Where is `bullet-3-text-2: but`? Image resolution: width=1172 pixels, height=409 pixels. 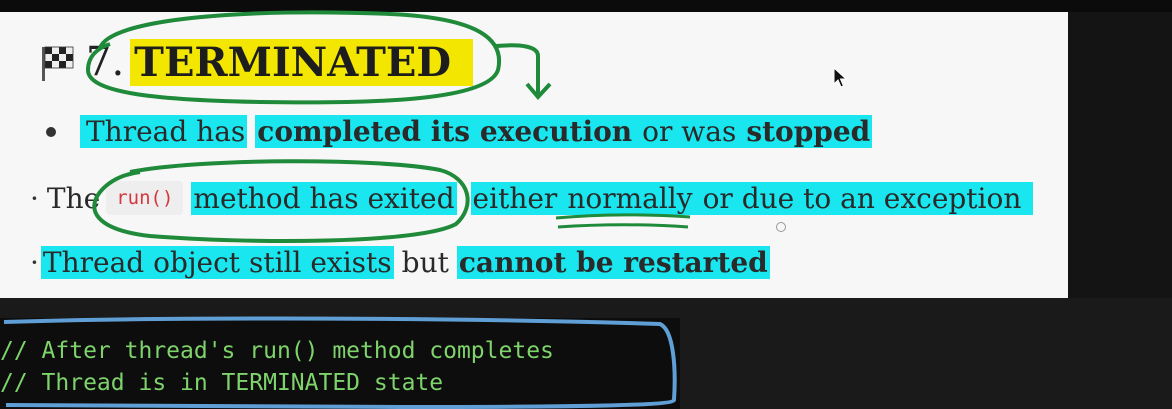 bullet-3-text-2: but is located at coordinates (425, 262).